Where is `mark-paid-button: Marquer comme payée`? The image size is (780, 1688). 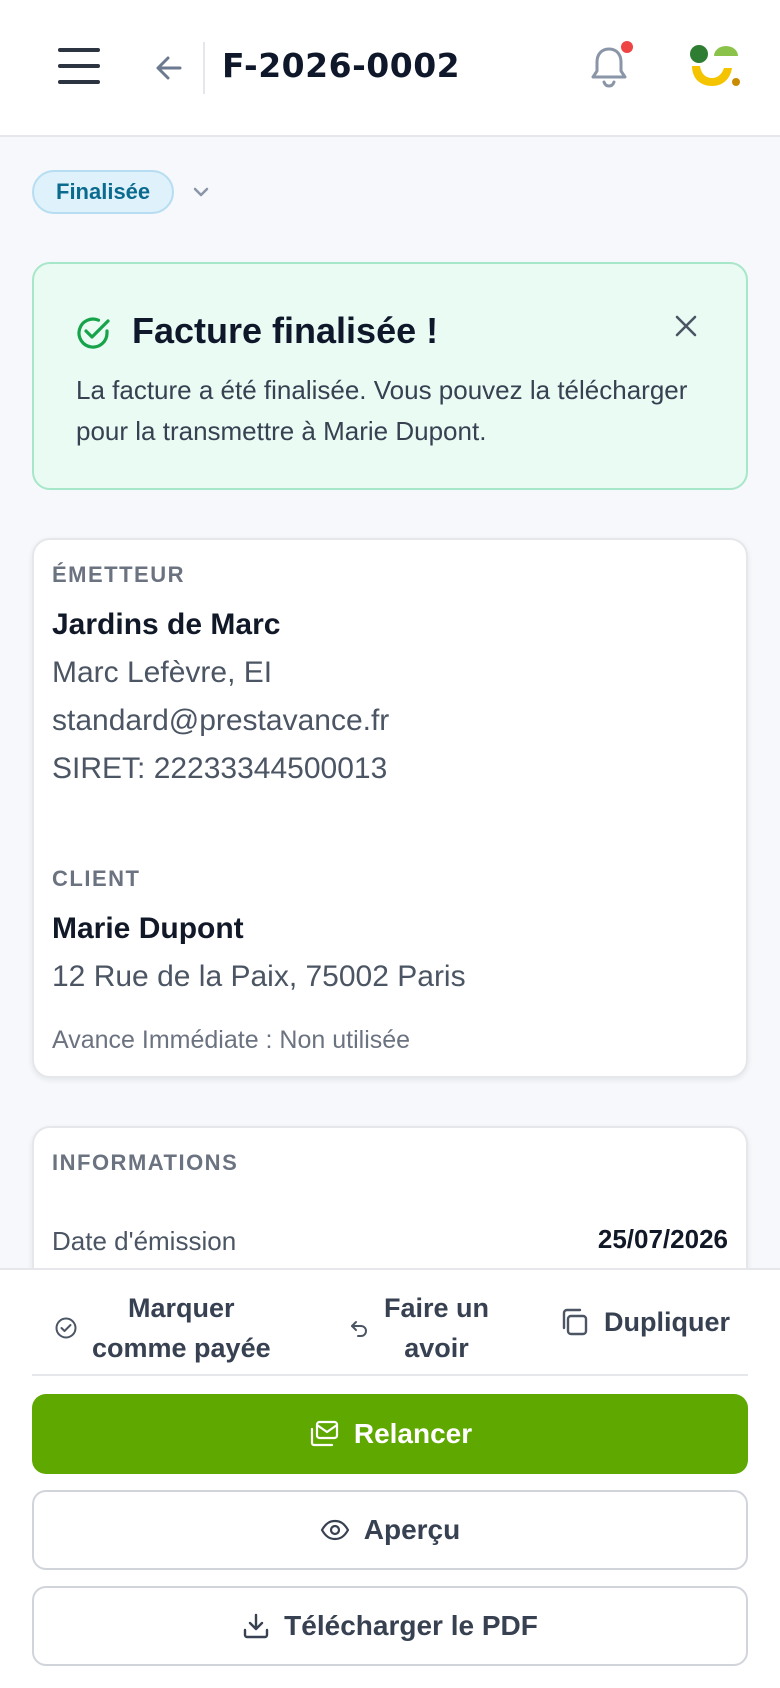 mark-paid-button: Marquer comme payée is located at coordinates (162, 1328).